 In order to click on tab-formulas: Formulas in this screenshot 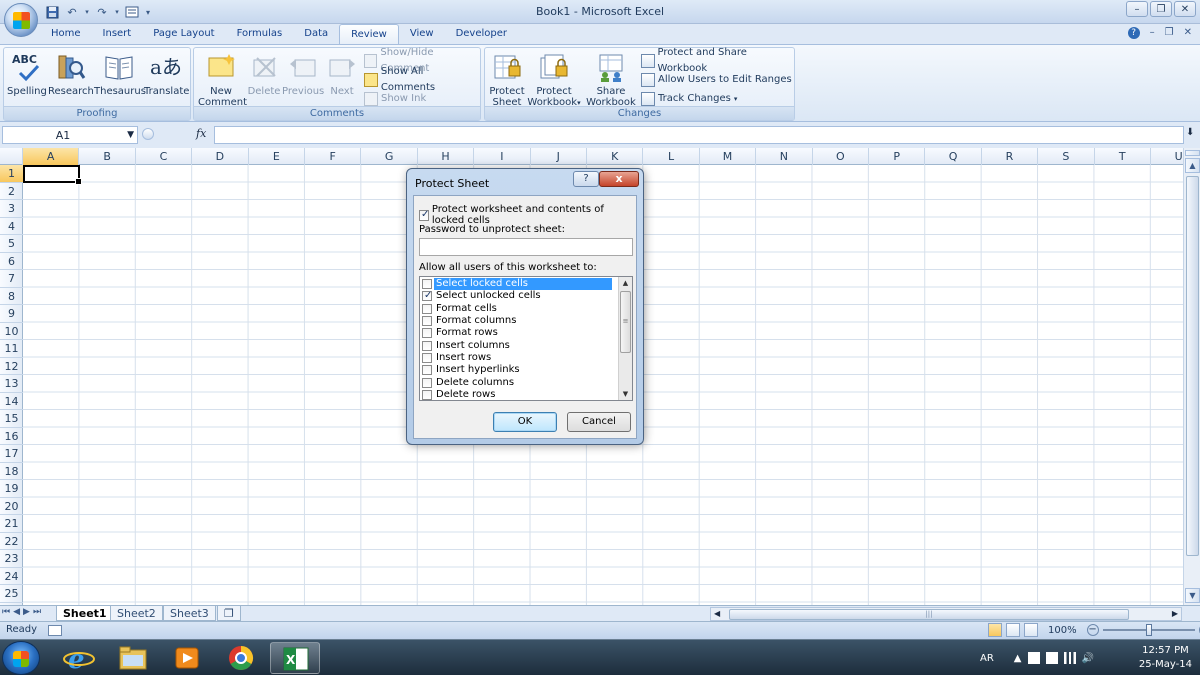, I will do `click(260, 34)`.